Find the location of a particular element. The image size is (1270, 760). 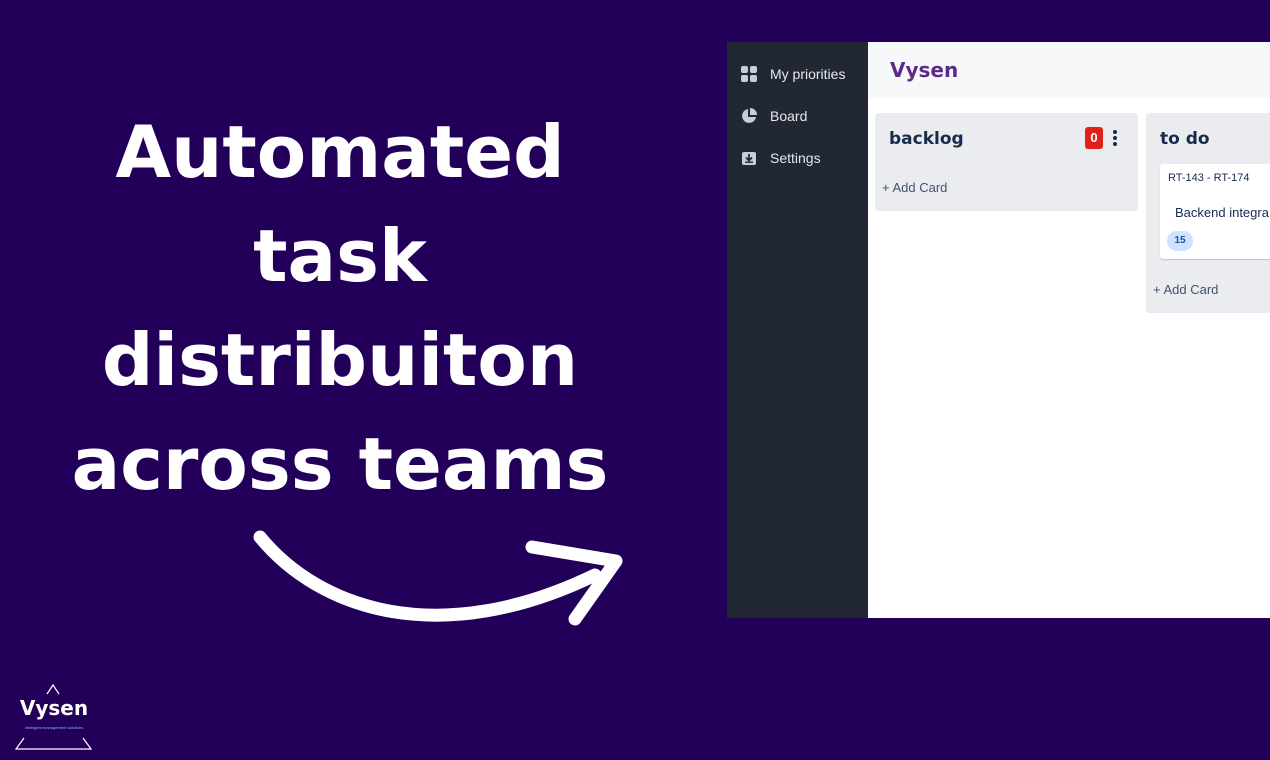

task-card: RT-143 - RT-174 Backend integra 15 is located at coordinates (1215, 211).